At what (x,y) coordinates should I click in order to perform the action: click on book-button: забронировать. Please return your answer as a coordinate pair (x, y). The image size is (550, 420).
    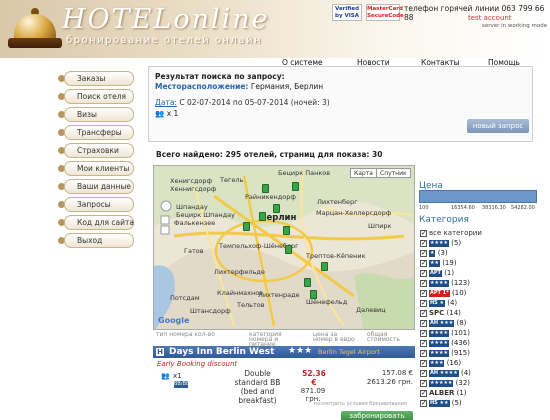
    Looking at the image, I should click on (377, 415).